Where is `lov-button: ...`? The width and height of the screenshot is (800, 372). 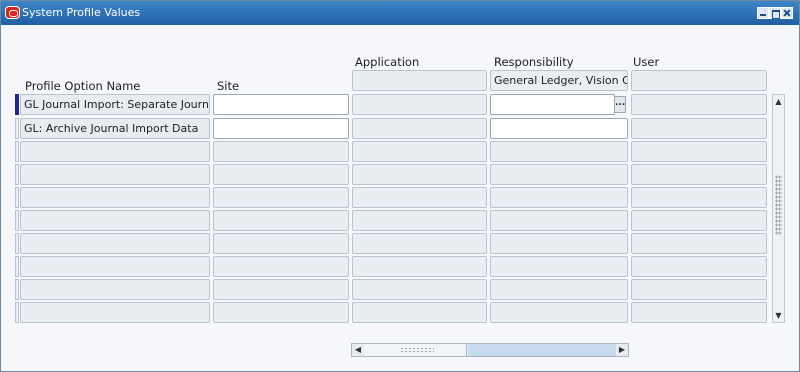
lov-button: ... is located at coordinates (620, 104).